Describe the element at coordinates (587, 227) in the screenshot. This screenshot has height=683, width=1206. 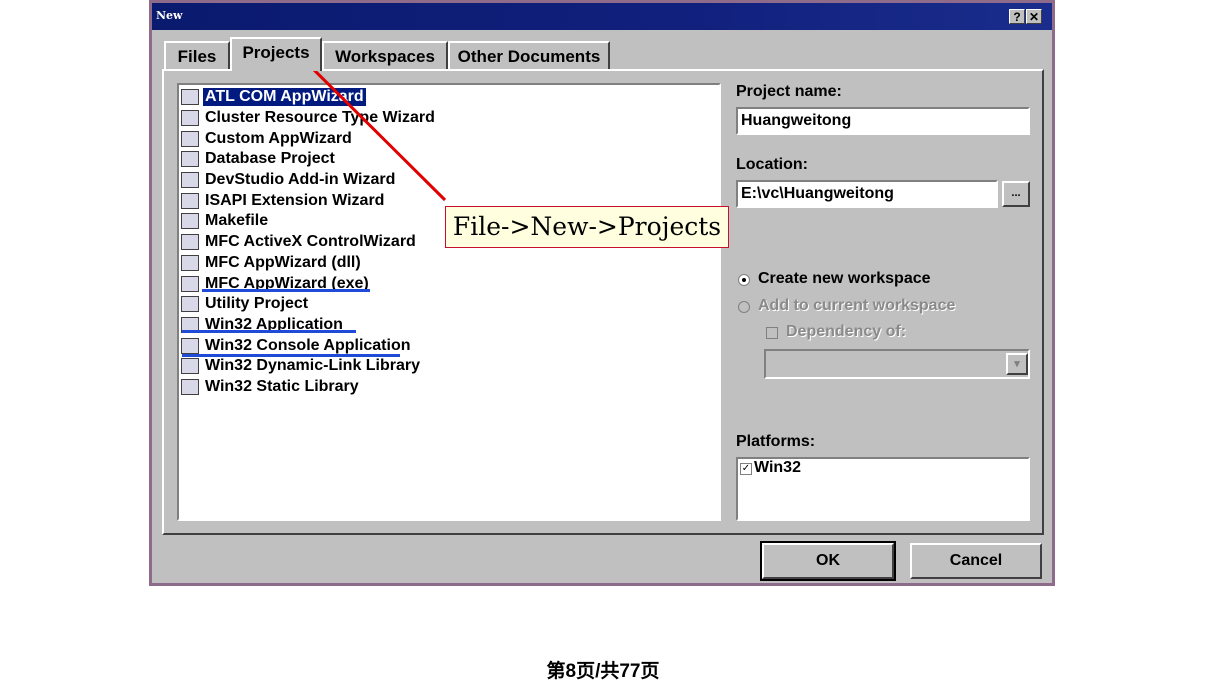
I see `annotation-callout: File->New->Projects` at that location.